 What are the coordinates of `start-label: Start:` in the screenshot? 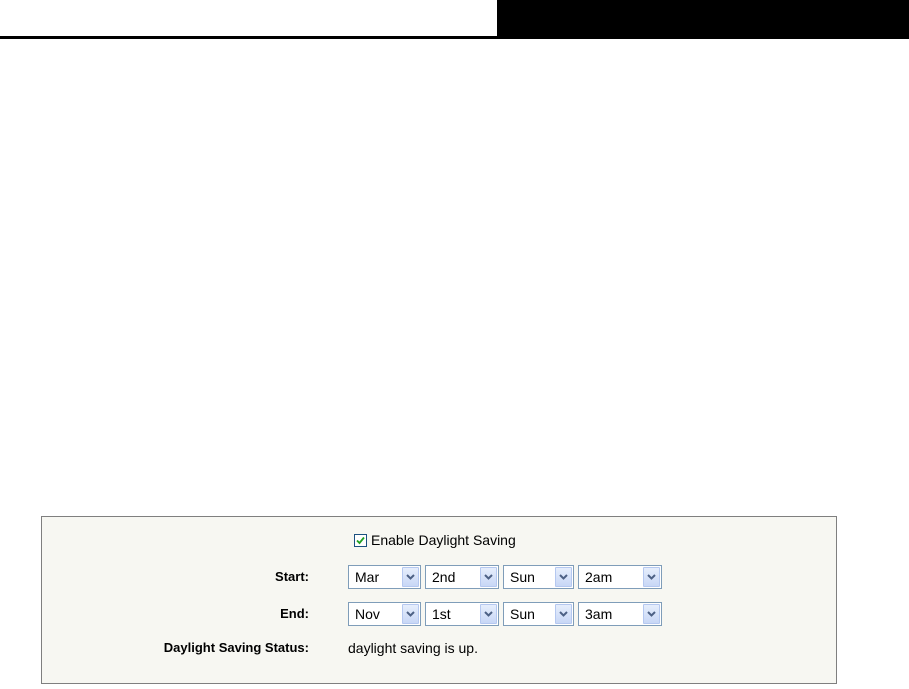 It's located at (292, 576).